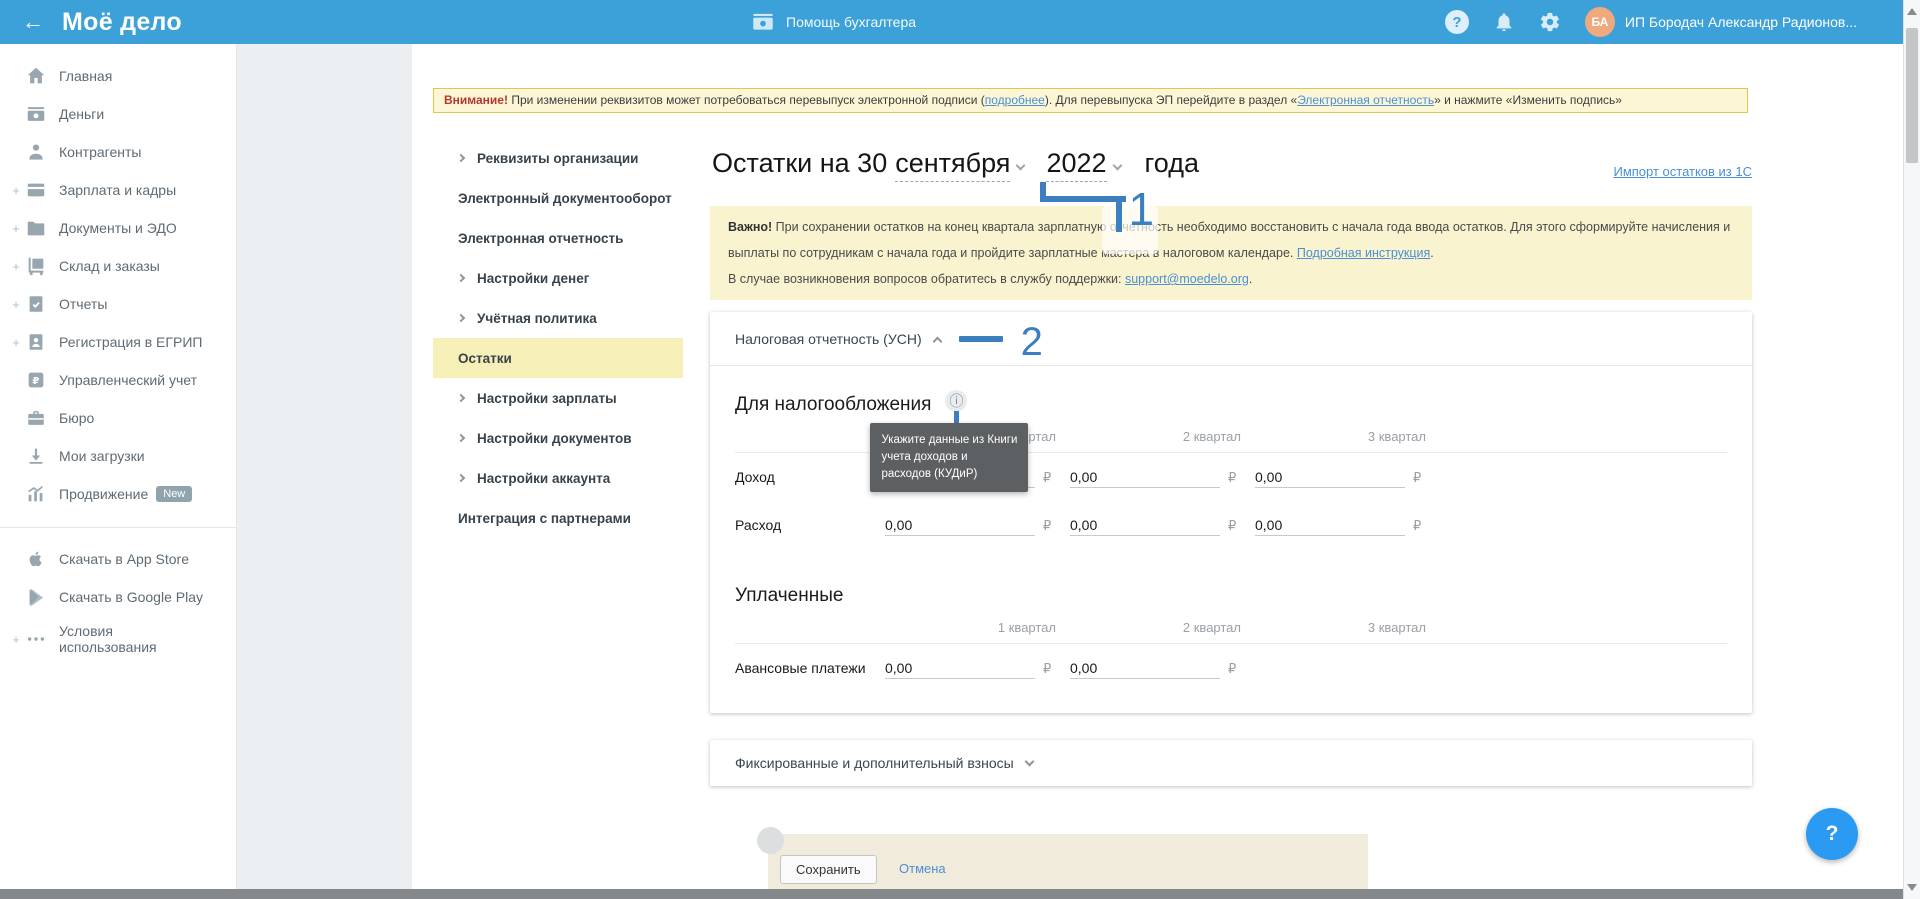  Describe the element at coordinates (1145, 525) in the screenshot. I see `expense-q2-input` at that location.